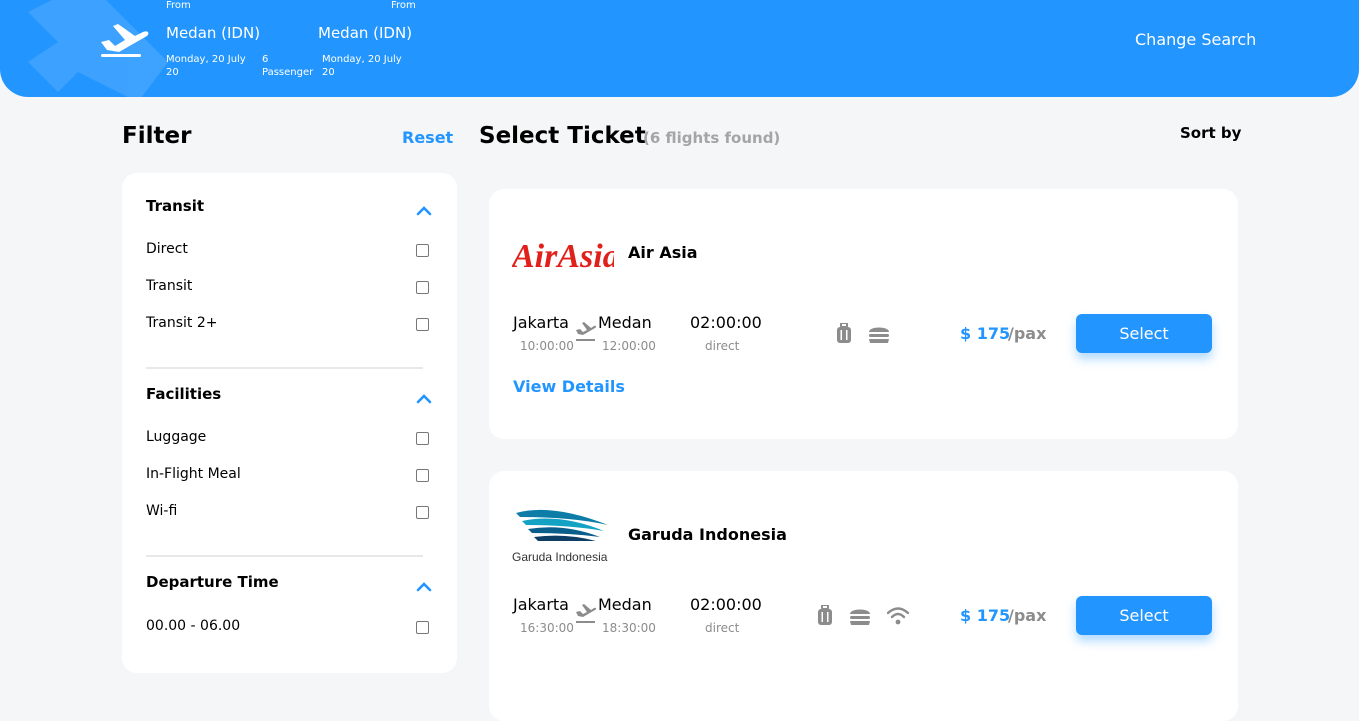 This screenshot has width=1359, height=721. I want to click on svg-text: Garuda Indonesia, so click(560, 557).